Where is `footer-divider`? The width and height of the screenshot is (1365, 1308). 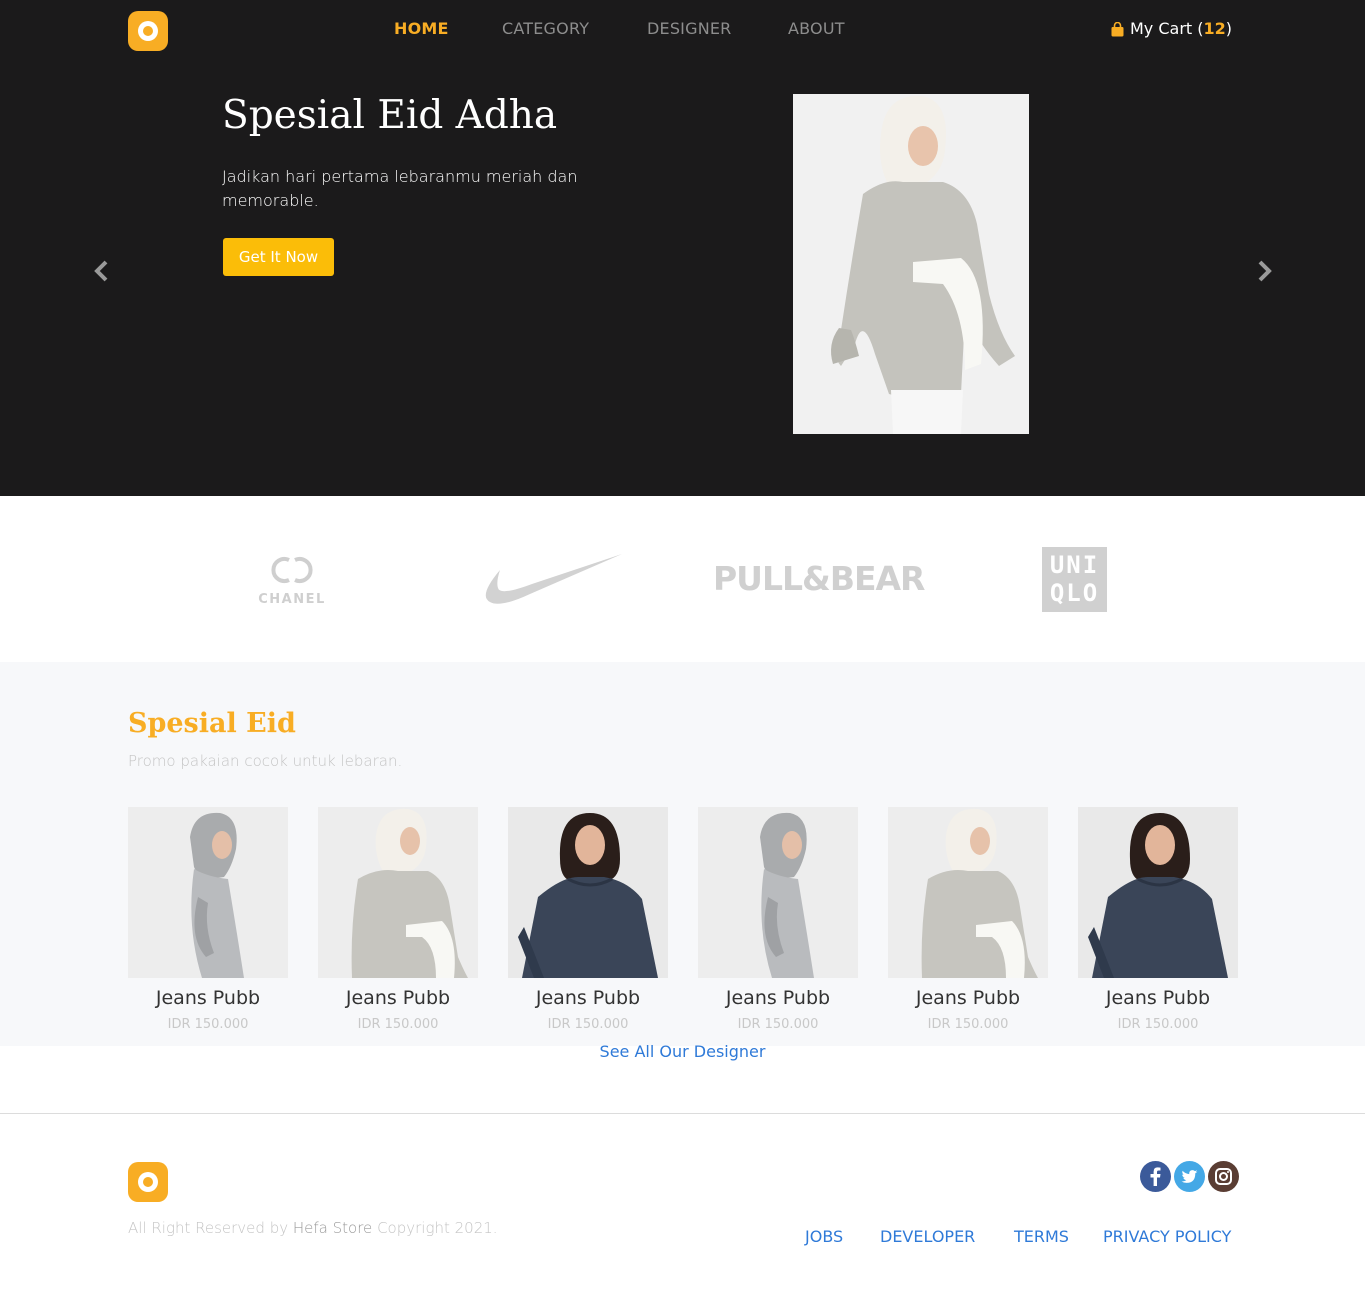
footer-divider is located at coordinates (682, 1113).